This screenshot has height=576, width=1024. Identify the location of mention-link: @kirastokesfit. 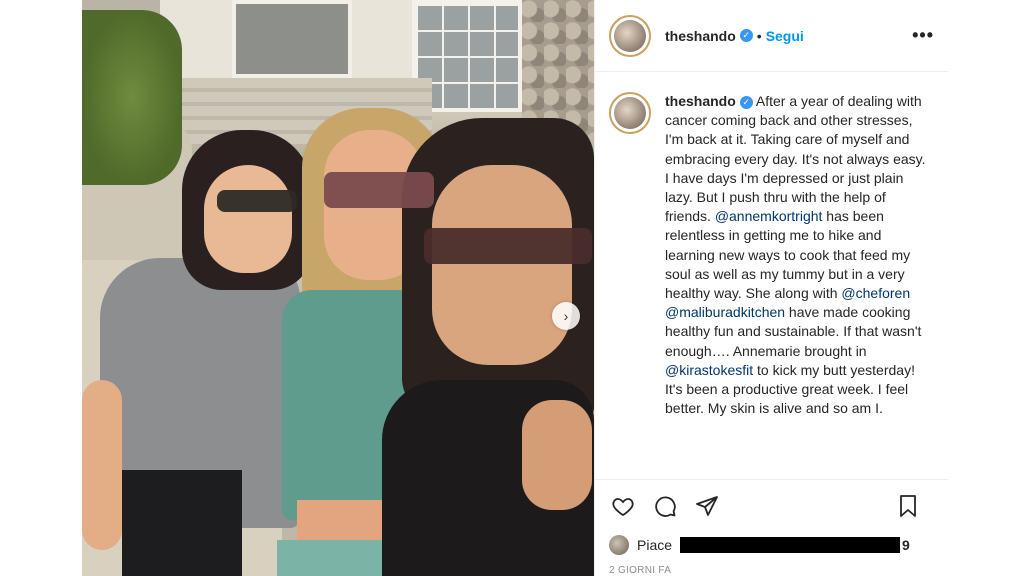
(709, 370).